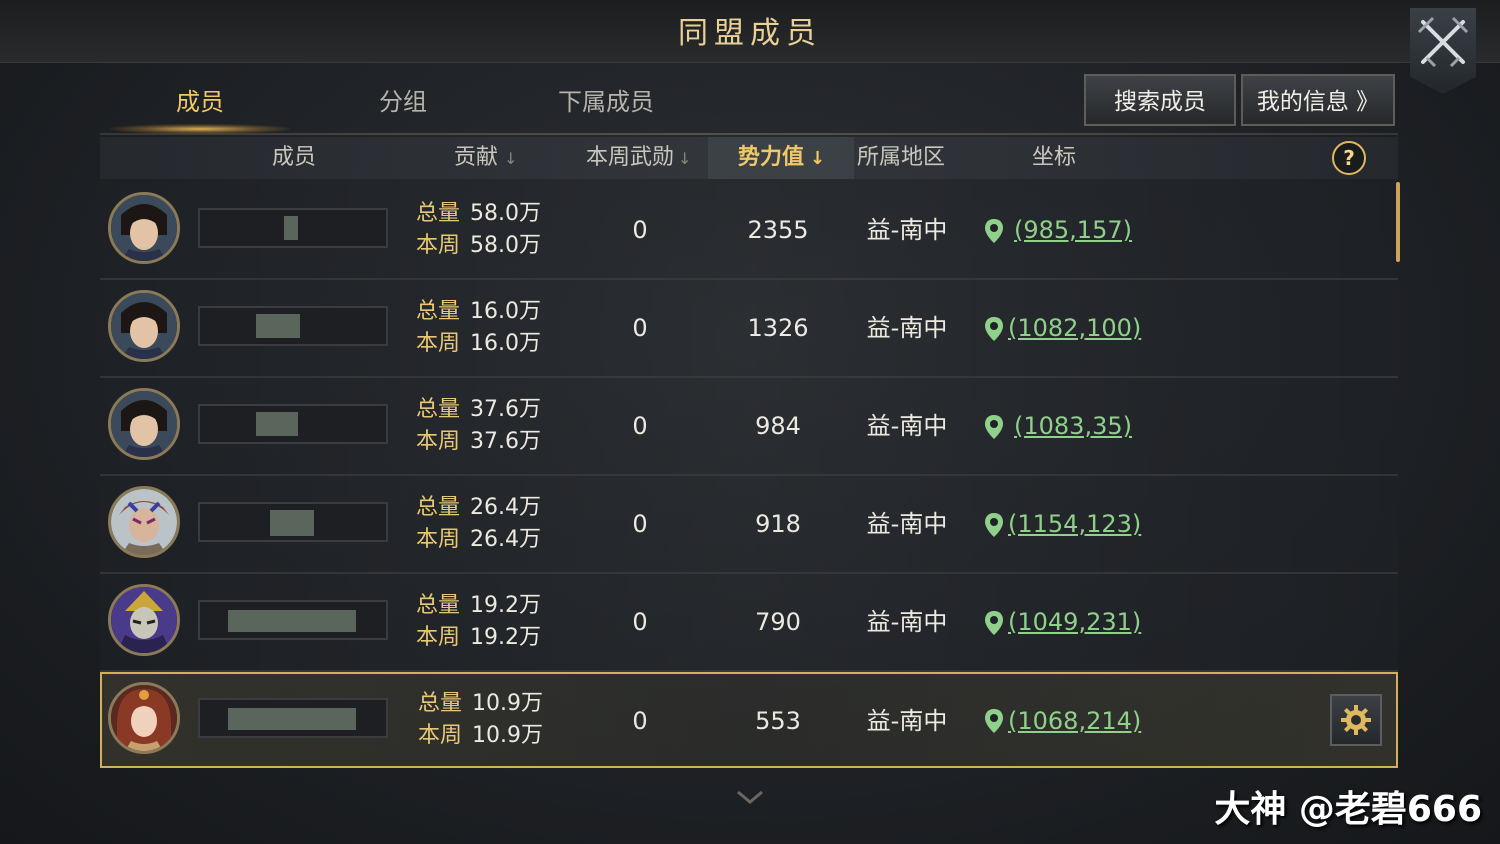 The width and height of the screenshot is (1500, 844). Describe the element at coordinates (1054, 157) in the screenshot. I see `column-coords: 坐标` at that location.